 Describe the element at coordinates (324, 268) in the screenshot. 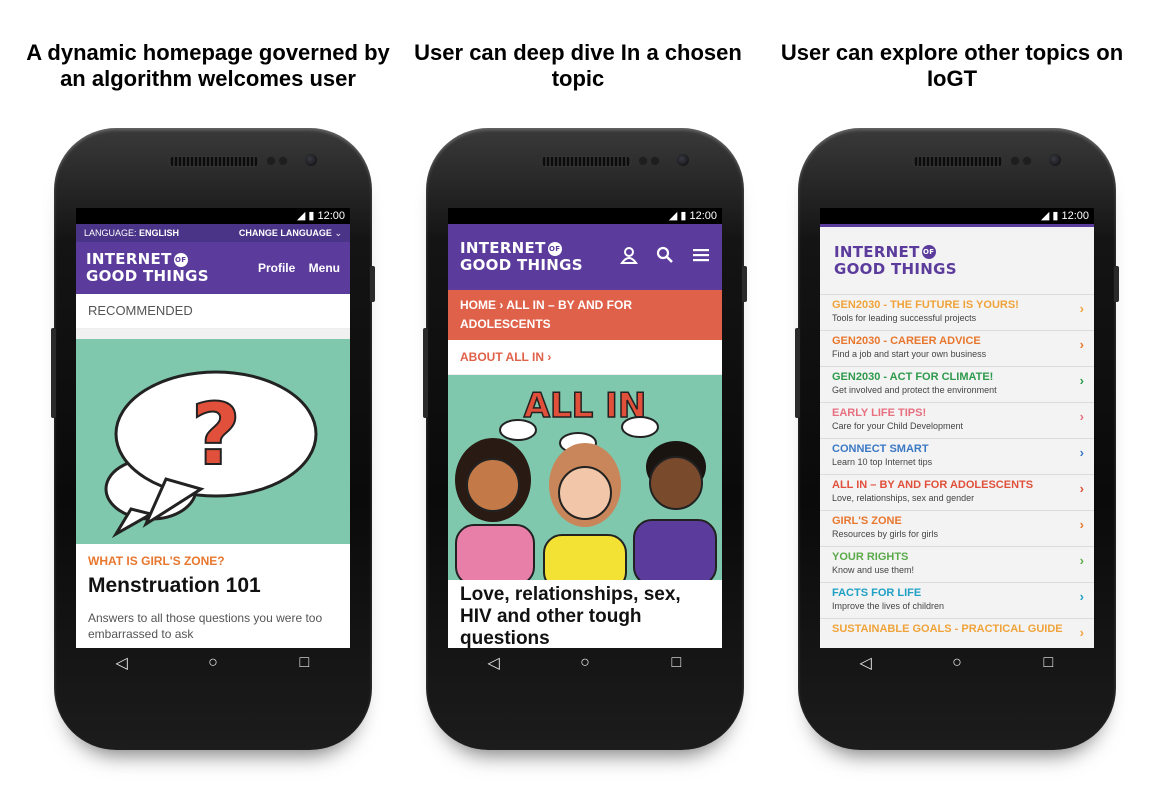

I see `menu-link: Menu` at that location.